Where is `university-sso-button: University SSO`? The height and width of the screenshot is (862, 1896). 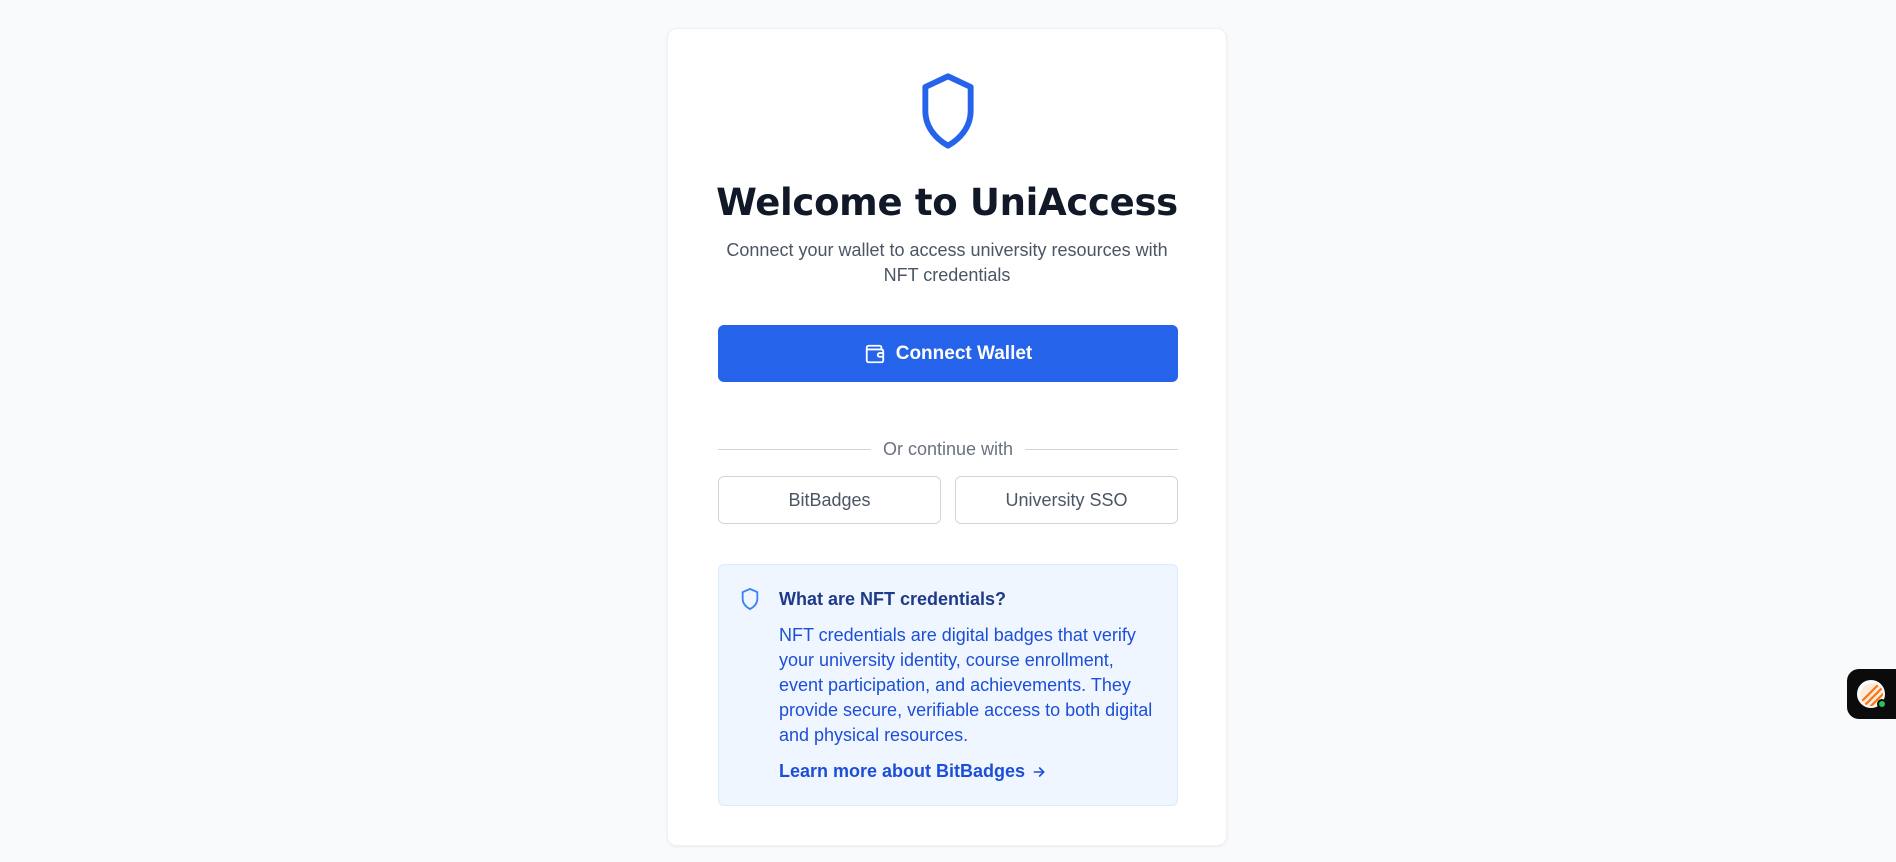 university-sso-button: University SSO is located at coordinates (1066, 500).